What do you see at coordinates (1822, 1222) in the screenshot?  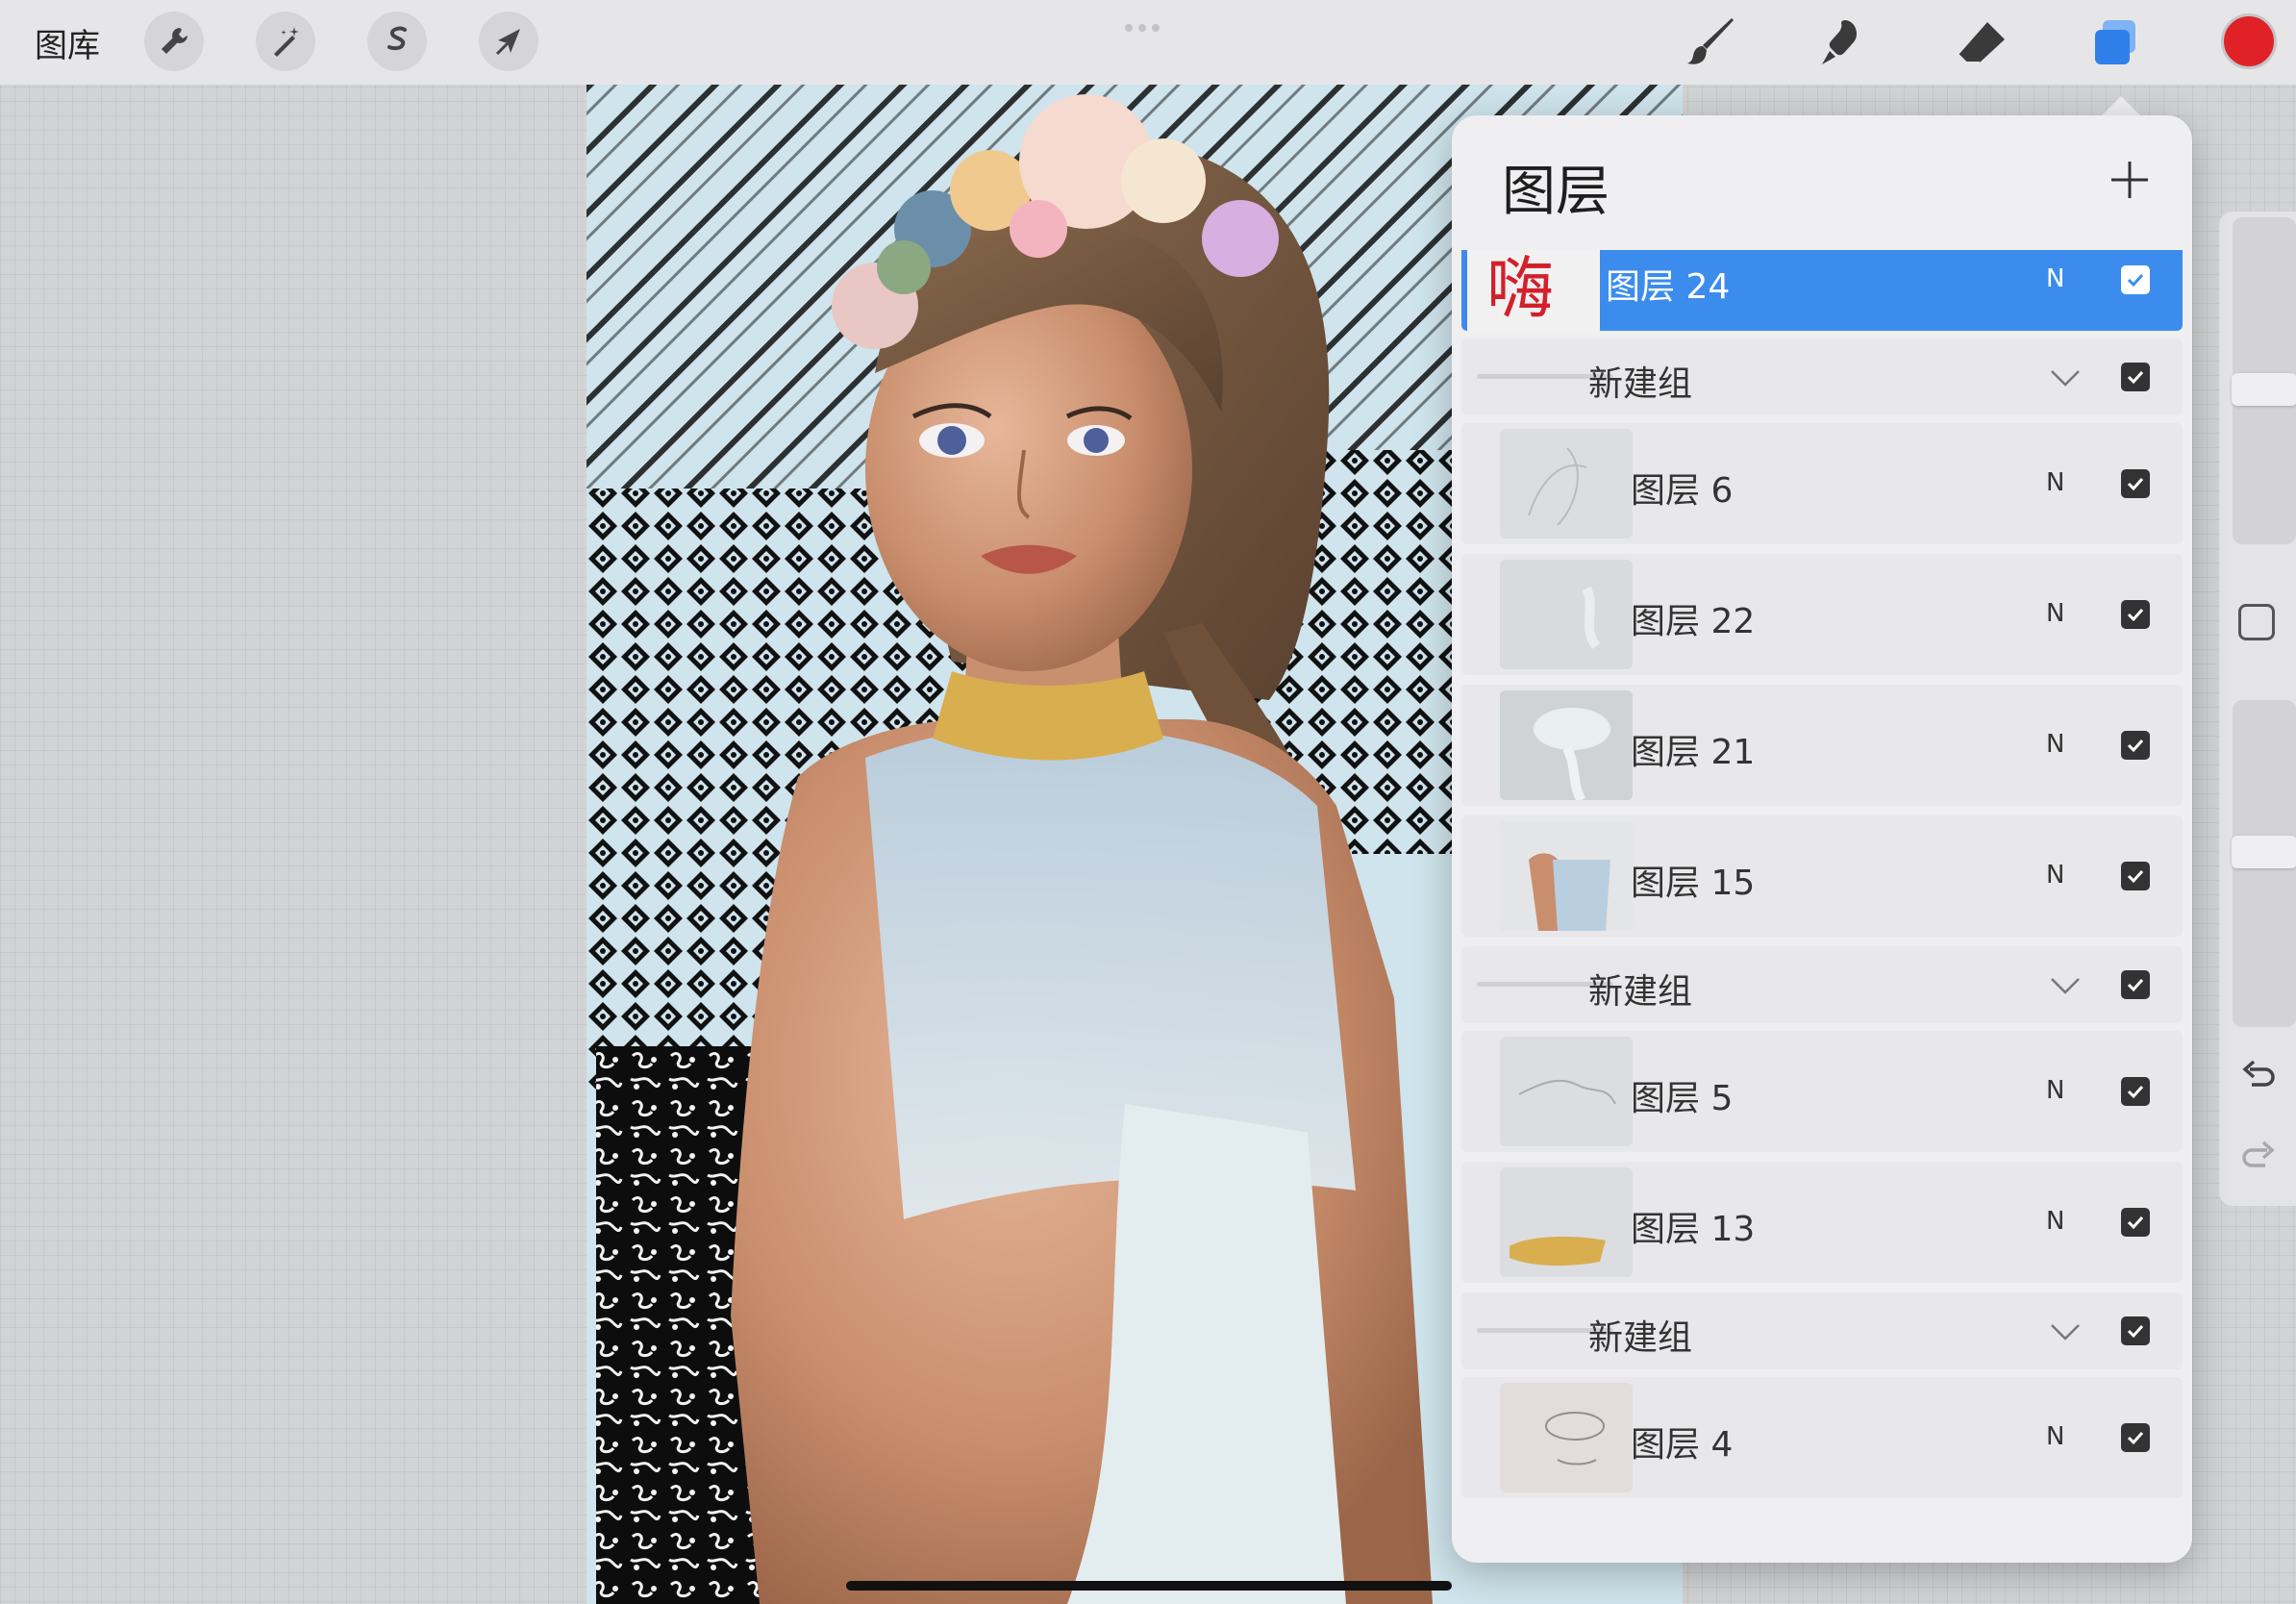 I see `layer-row: 图层 13 N` at bounding box center [1822, 1222].